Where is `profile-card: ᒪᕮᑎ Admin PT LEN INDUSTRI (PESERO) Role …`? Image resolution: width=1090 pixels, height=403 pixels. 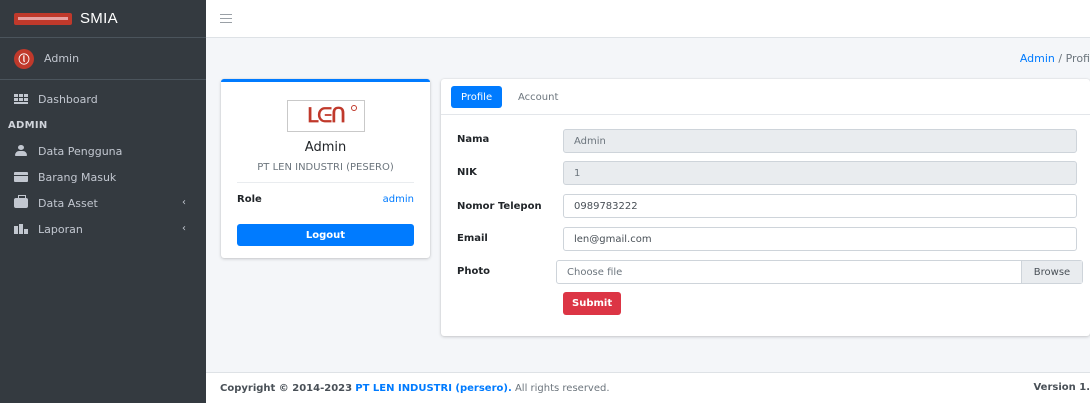 profile-card: ᒪᕮᑎ Admin PT LEN INDUSTRI (PESERO) Role … is located at coordinates (325, 168).